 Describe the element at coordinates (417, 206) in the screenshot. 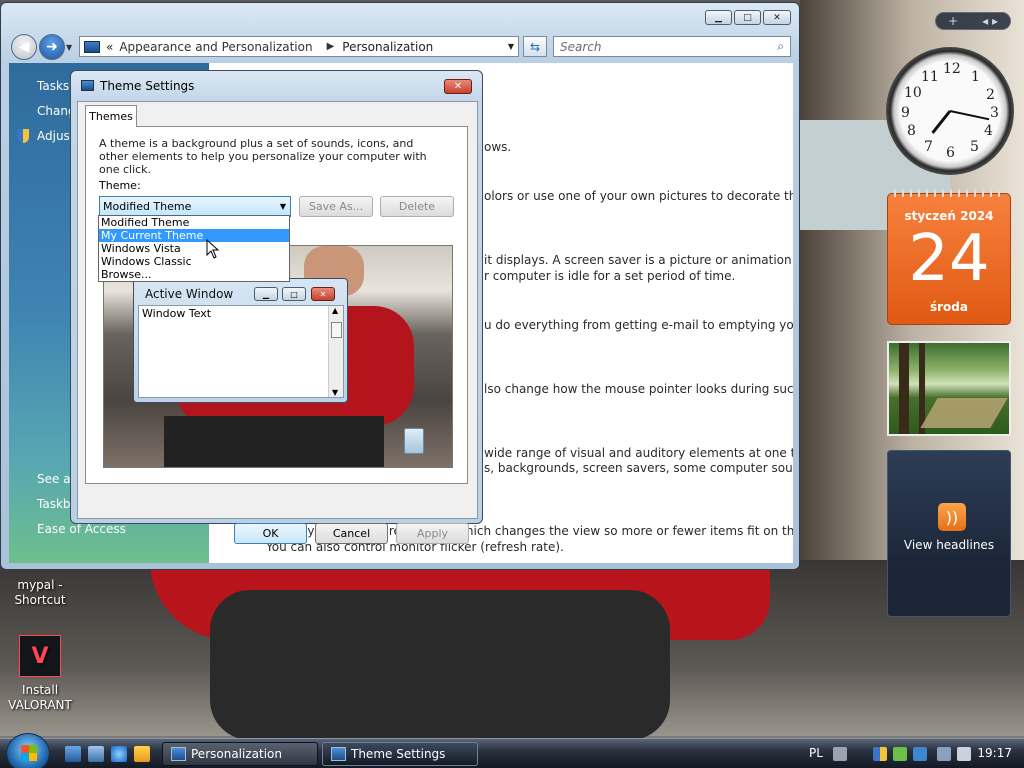

I see `delete-button: Delete` at that location.